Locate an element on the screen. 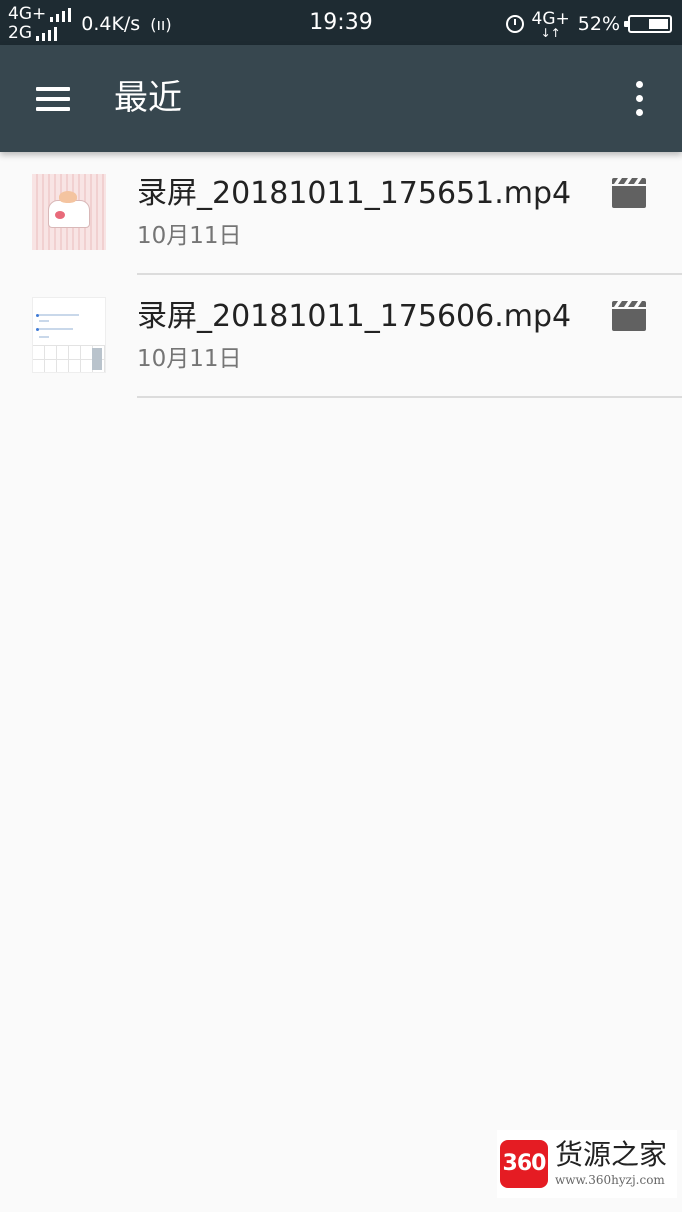 The image size is (682, 1212). status-icons: 4G+ ↓↑ 52% is located at coordinates (588, 24).